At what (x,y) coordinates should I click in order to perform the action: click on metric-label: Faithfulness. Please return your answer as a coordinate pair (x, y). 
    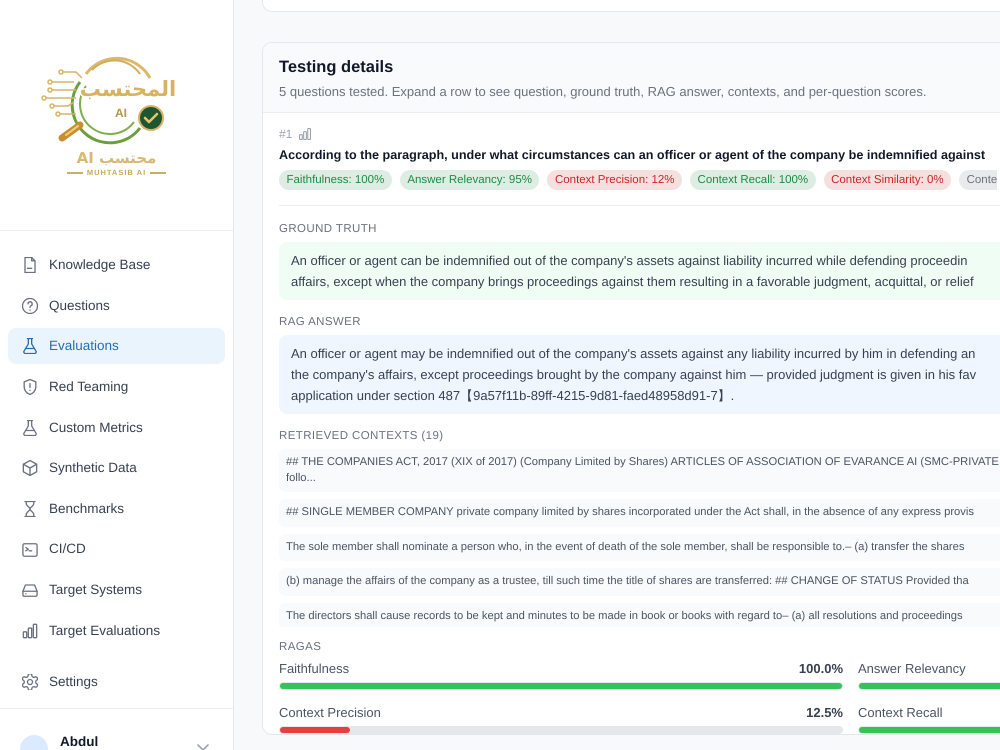
    Looking at the image, I should click on (314, 669).